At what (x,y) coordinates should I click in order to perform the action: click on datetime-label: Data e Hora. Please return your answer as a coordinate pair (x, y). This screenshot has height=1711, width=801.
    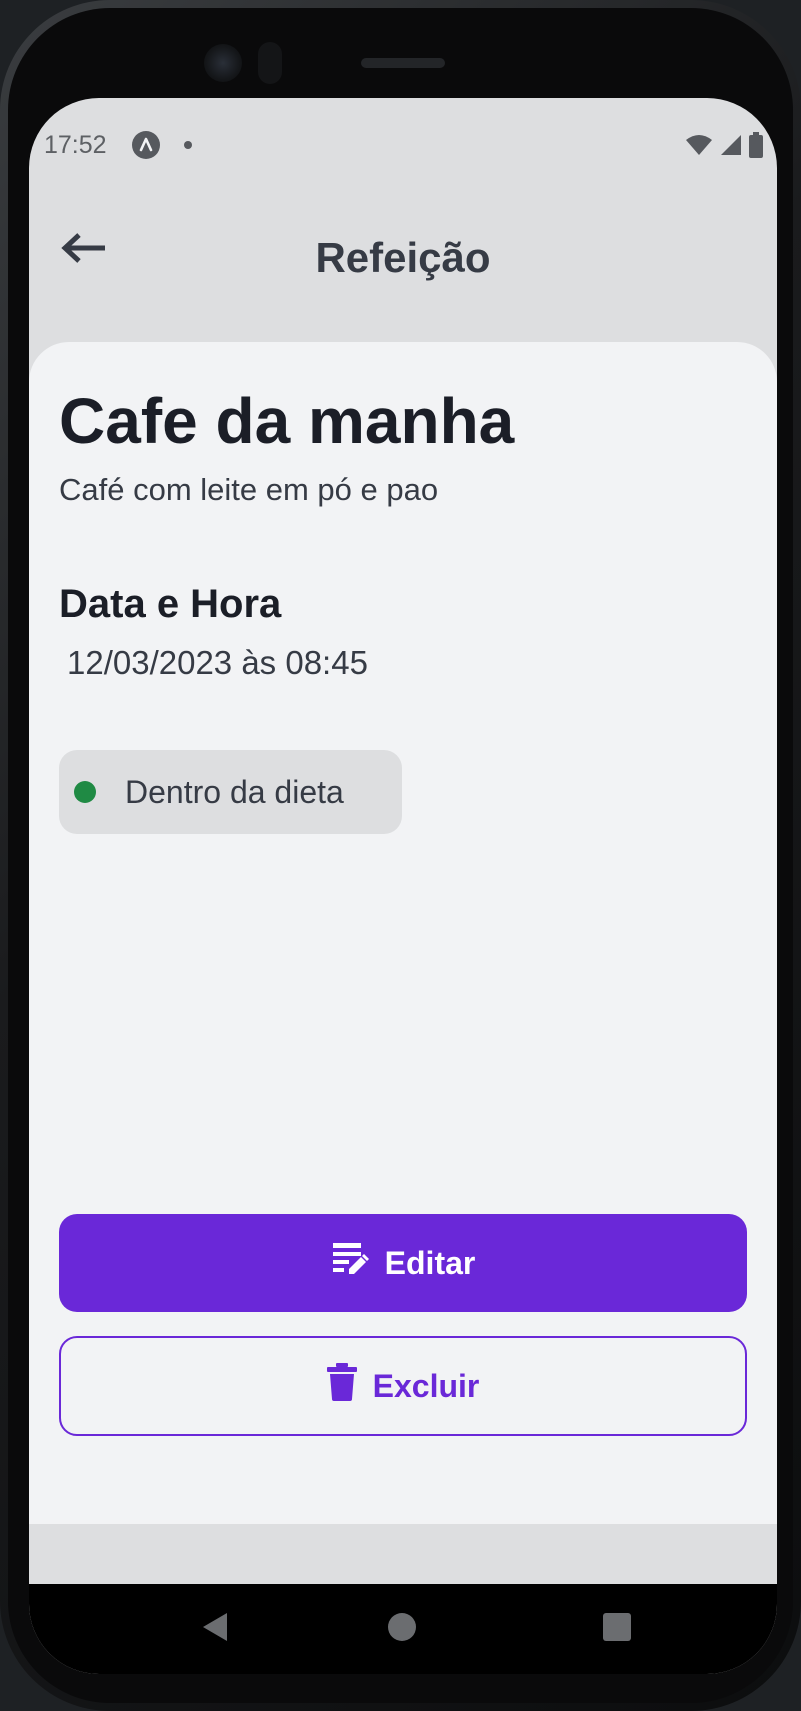
    Looking at the image, I should click on (170, 604).